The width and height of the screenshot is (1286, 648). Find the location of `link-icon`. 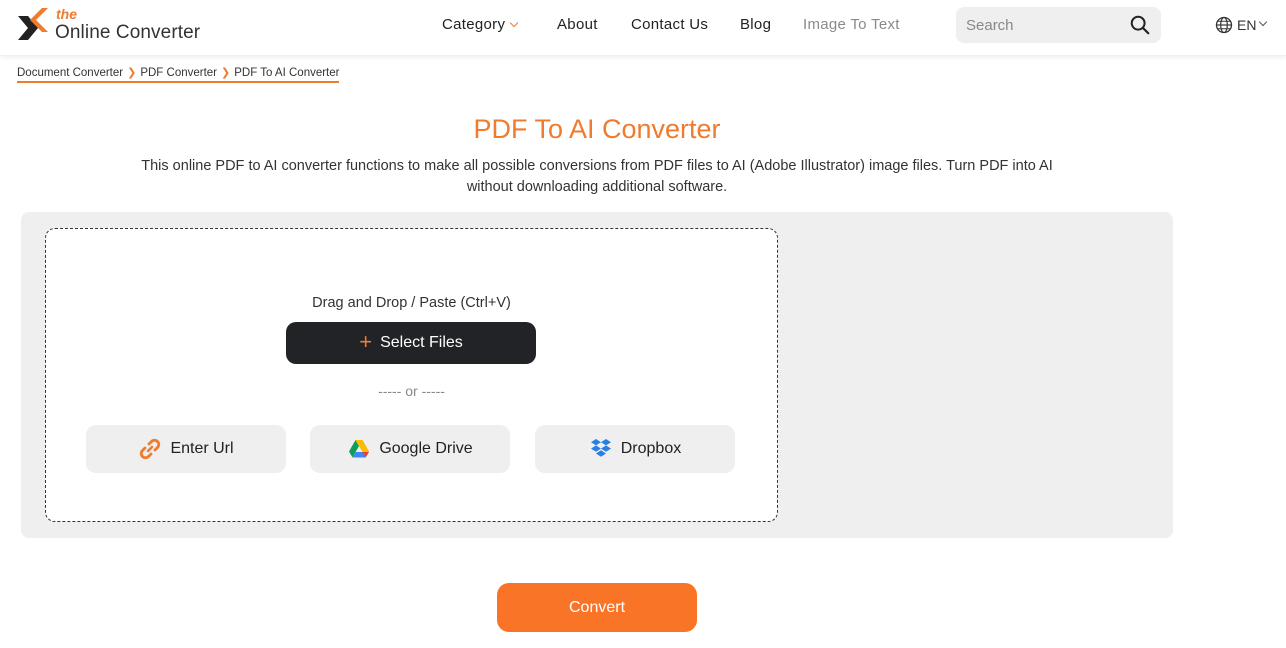

link-icon is located at coordinates (150, 449).